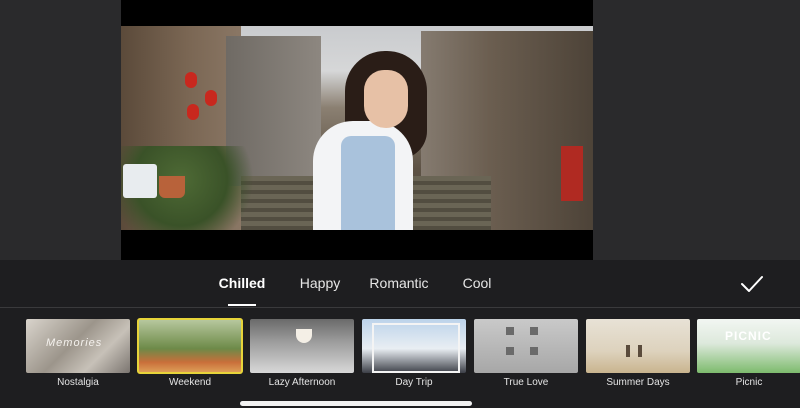 The image size is (800, 408). Describe the element at coordinates (477, 283) in the screenshot. I see `tab-cool: Cool` at that location.